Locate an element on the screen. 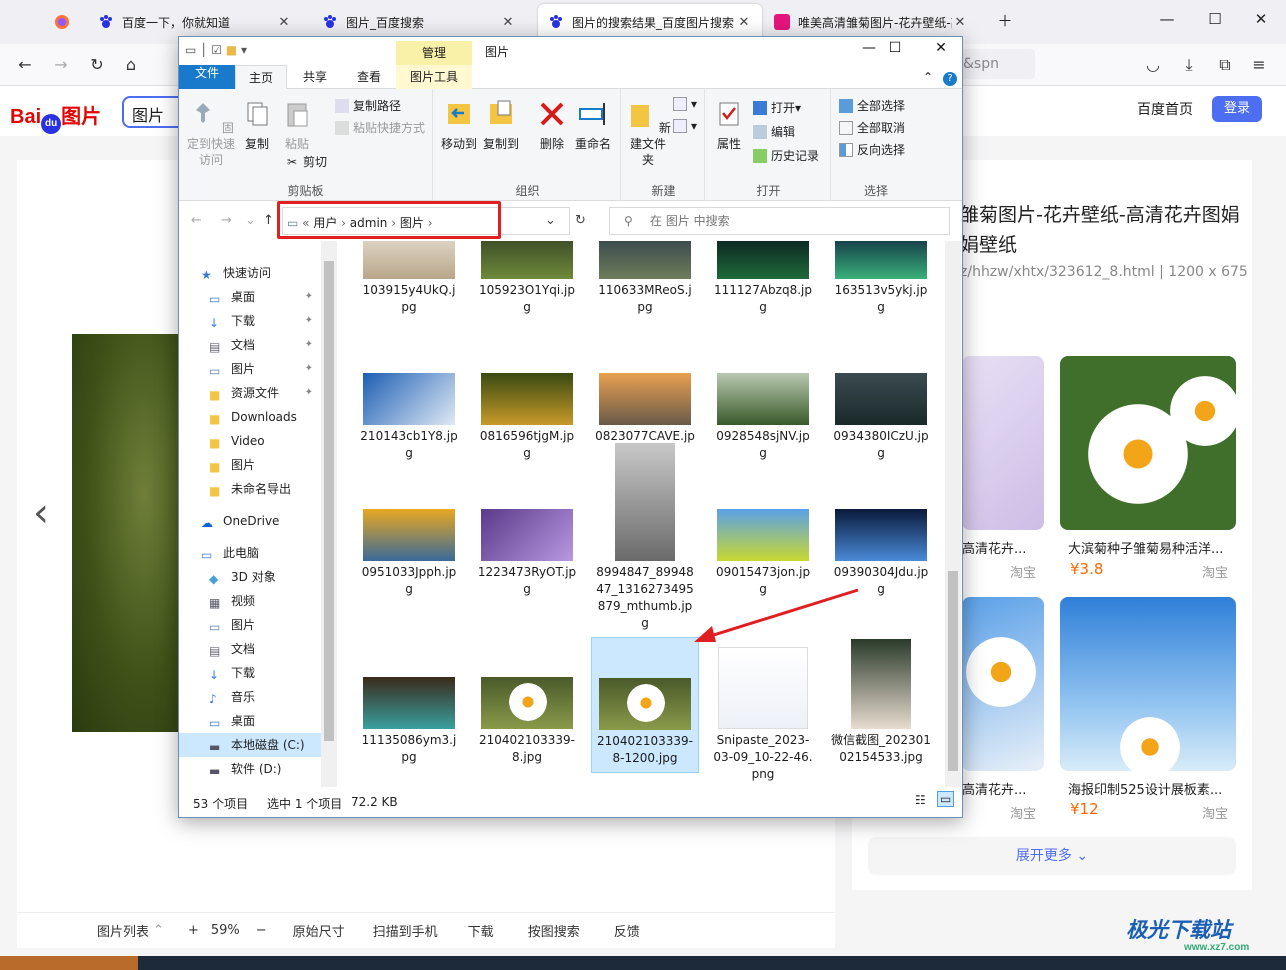 The image size is (1286, 970). folder-icon: ■ is located at coordinates (231, 50).